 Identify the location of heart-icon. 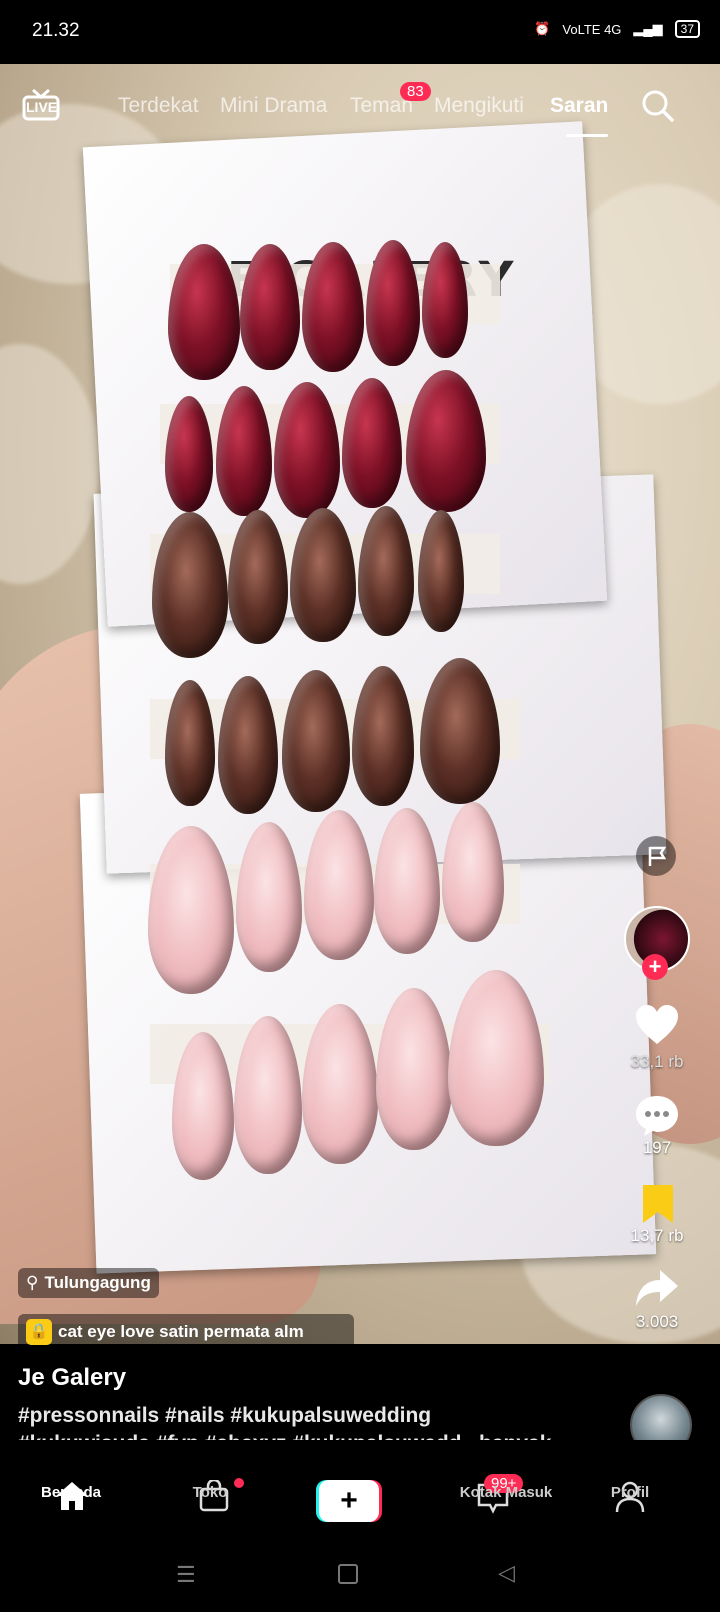
(657, 1027).